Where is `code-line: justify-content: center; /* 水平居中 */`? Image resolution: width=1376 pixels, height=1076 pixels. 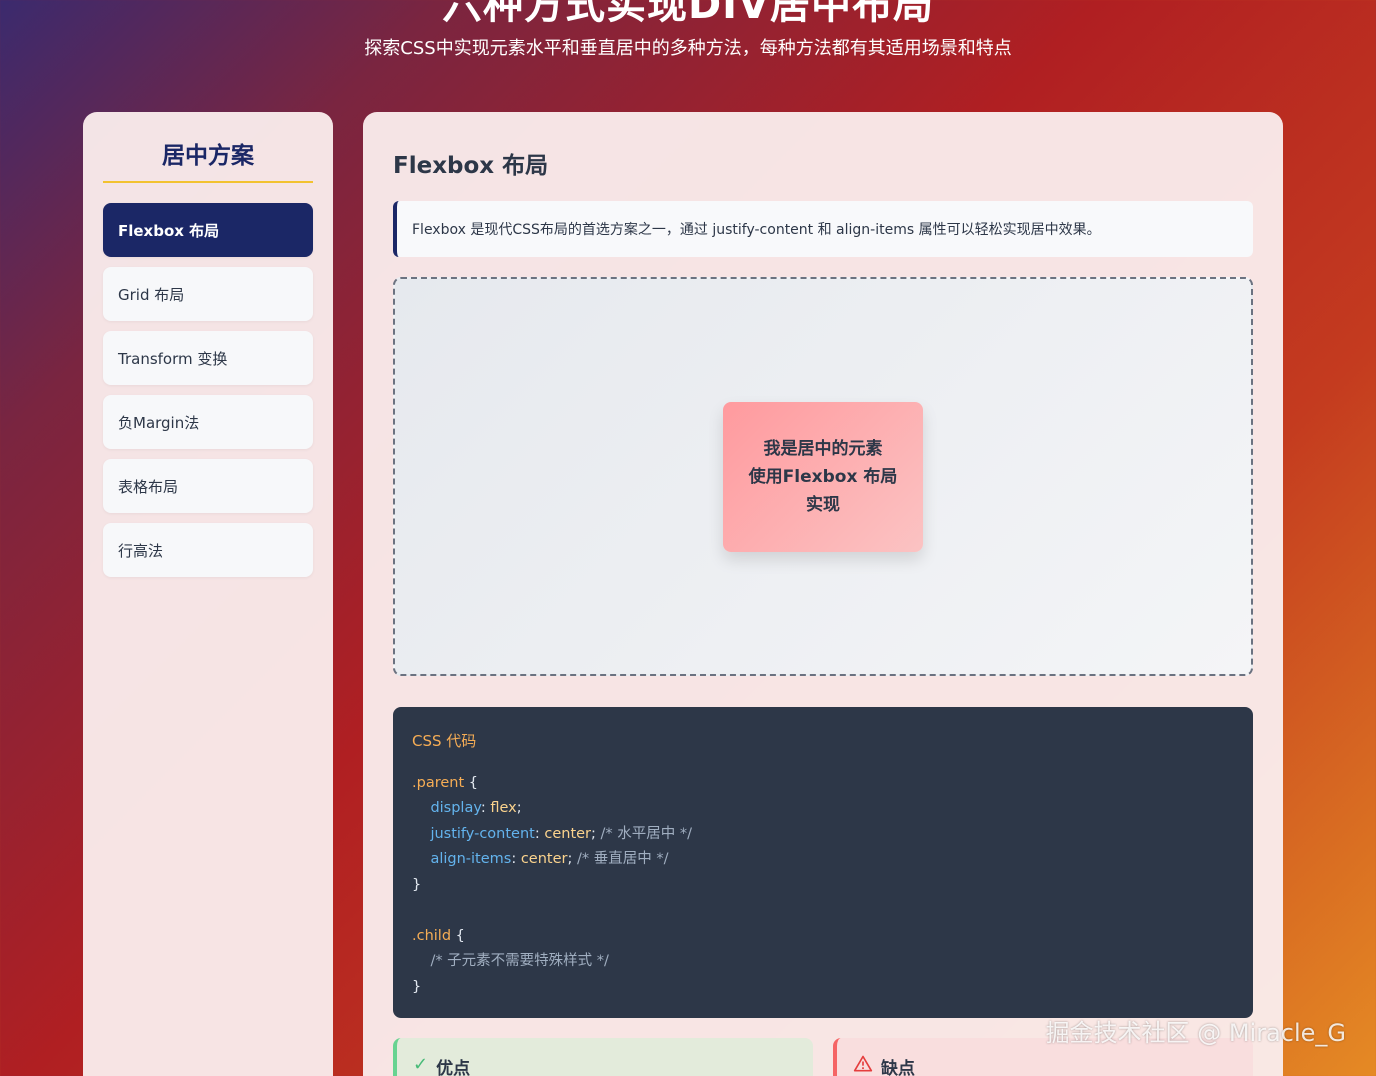
code-line: justify-content: center; /* 水平居中 */ is located at coordinates (561, 833).